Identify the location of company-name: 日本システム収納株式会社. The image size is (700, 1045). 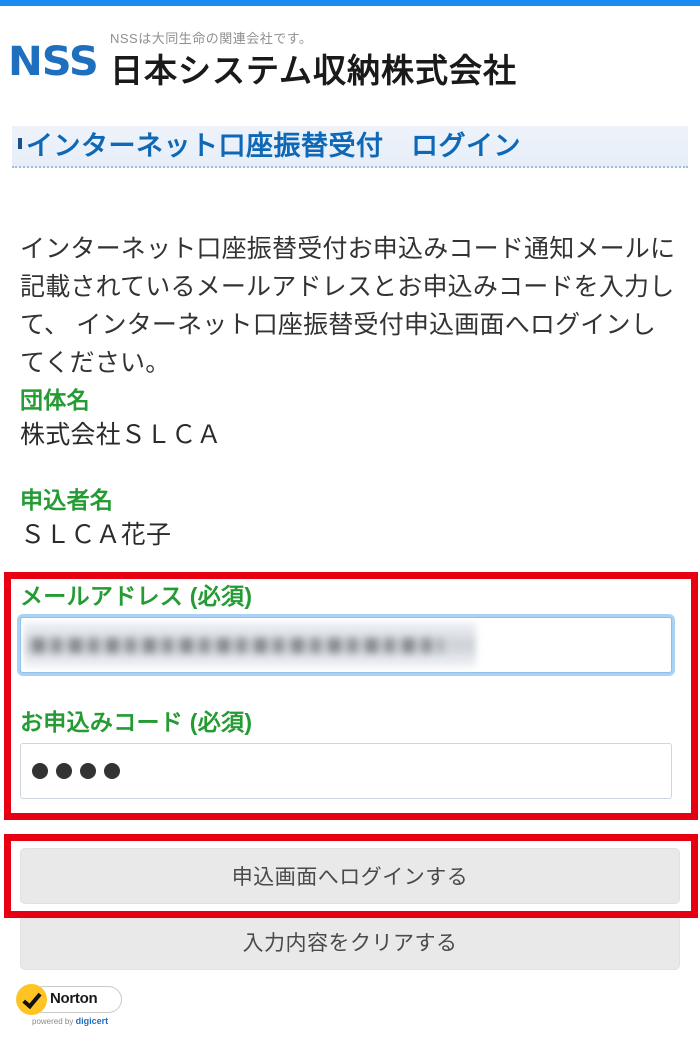
(314, 70).